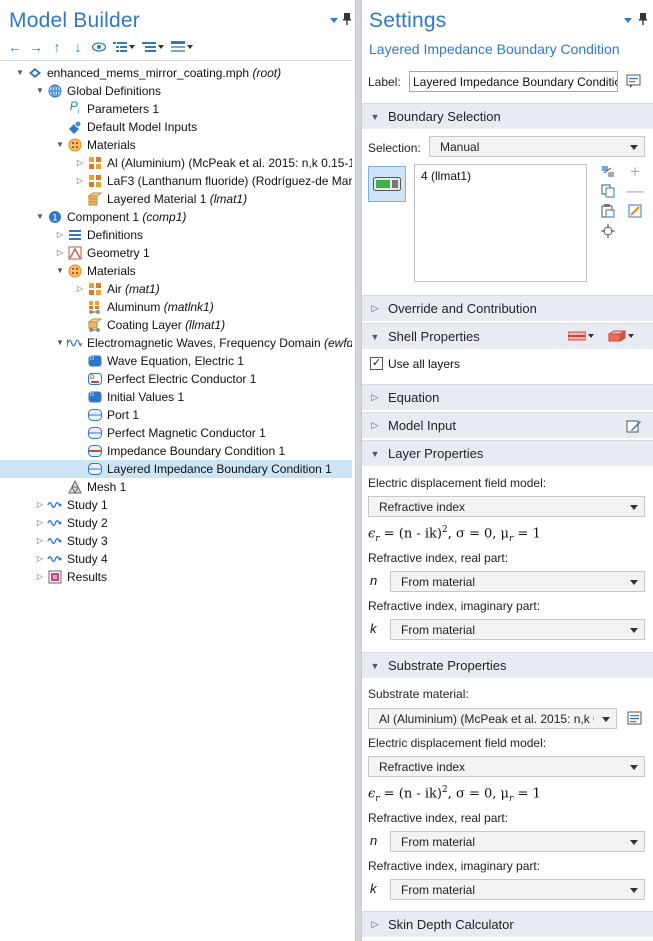 This screenshot has height=941, width=653. Describe the element at coordinates (513, 81) in the screenshot. I see `label-input: Layered Impedance Boundary Condition 1` at that location.